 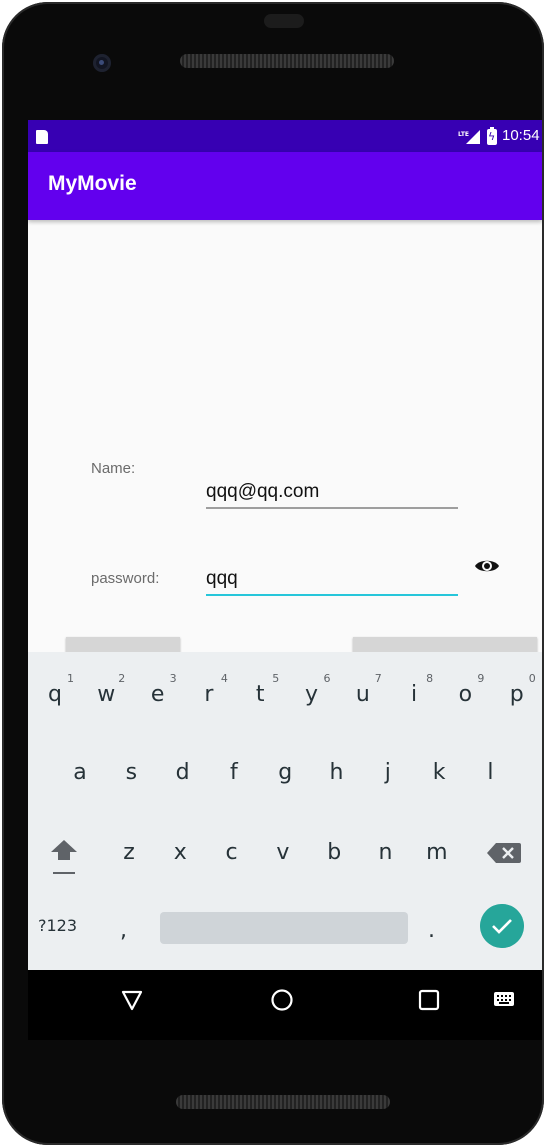 What do you see at coordinates (388, 772) in the screenshot?
I see `key-j: j` at bounding box center [388, 772].